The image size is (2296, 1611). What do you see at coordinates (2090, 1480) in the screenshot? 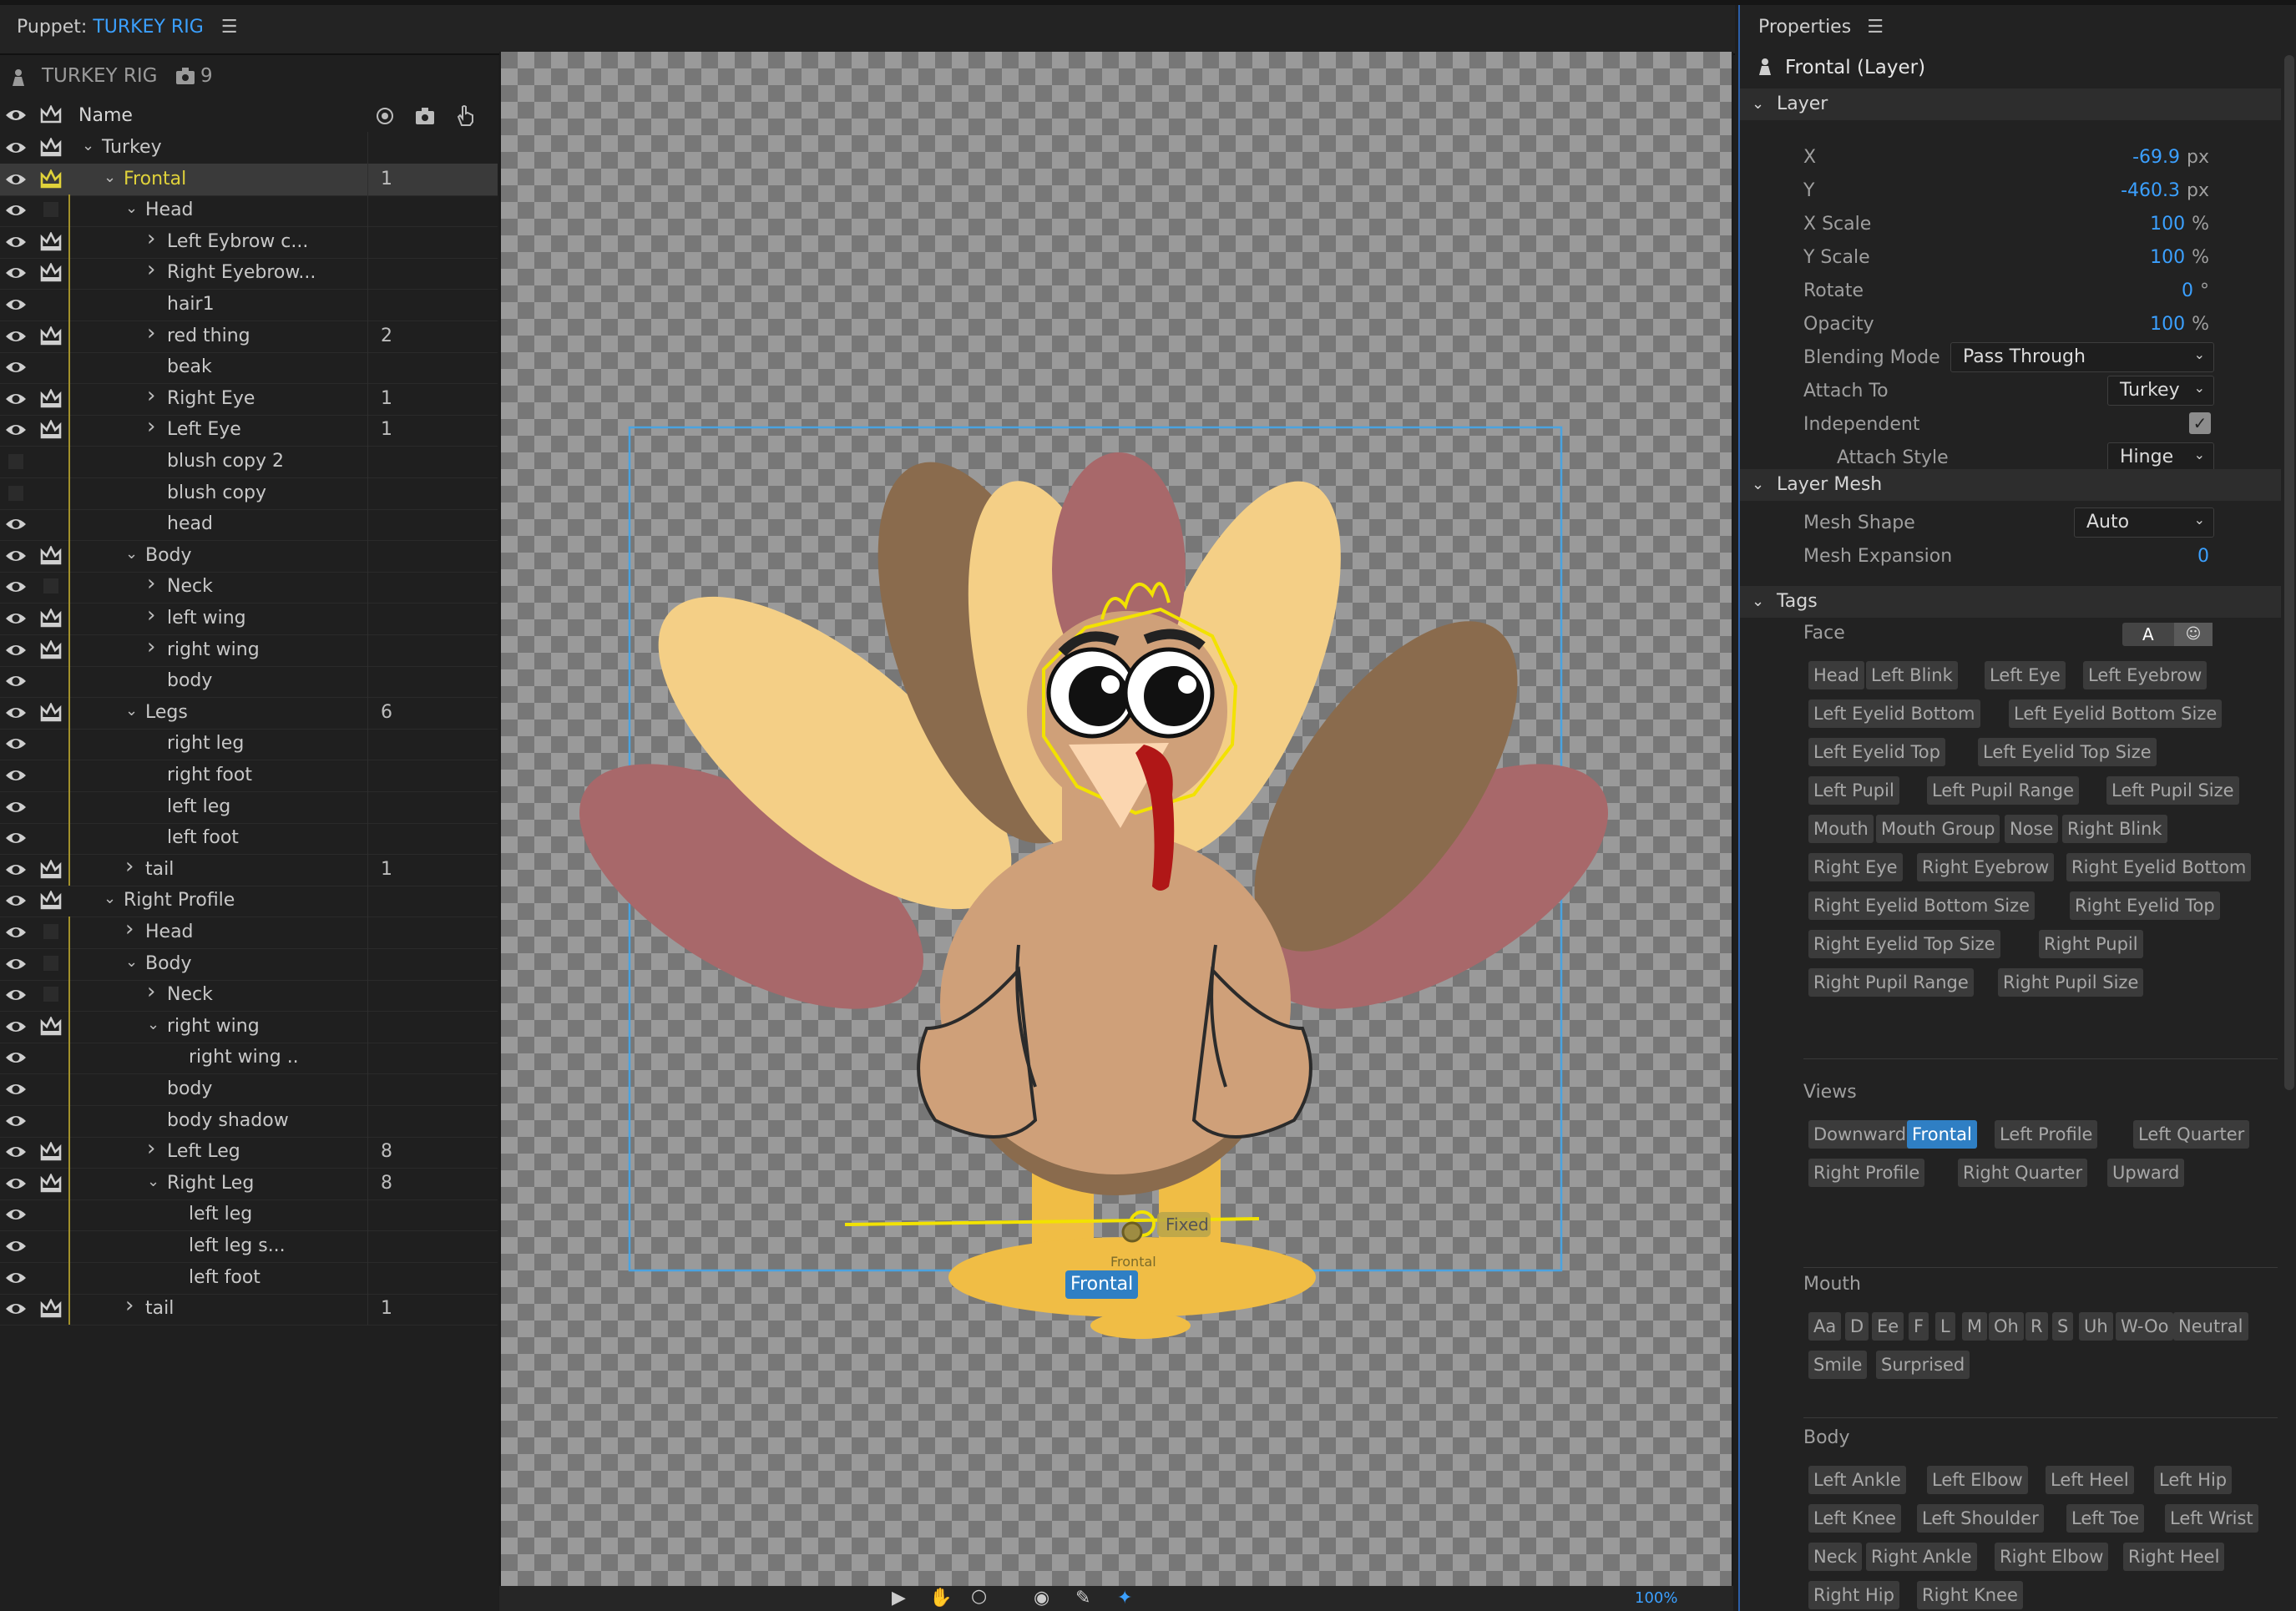
I see `tag-body-left-heel: Left Heel` at bounding box center [2090, 1480].